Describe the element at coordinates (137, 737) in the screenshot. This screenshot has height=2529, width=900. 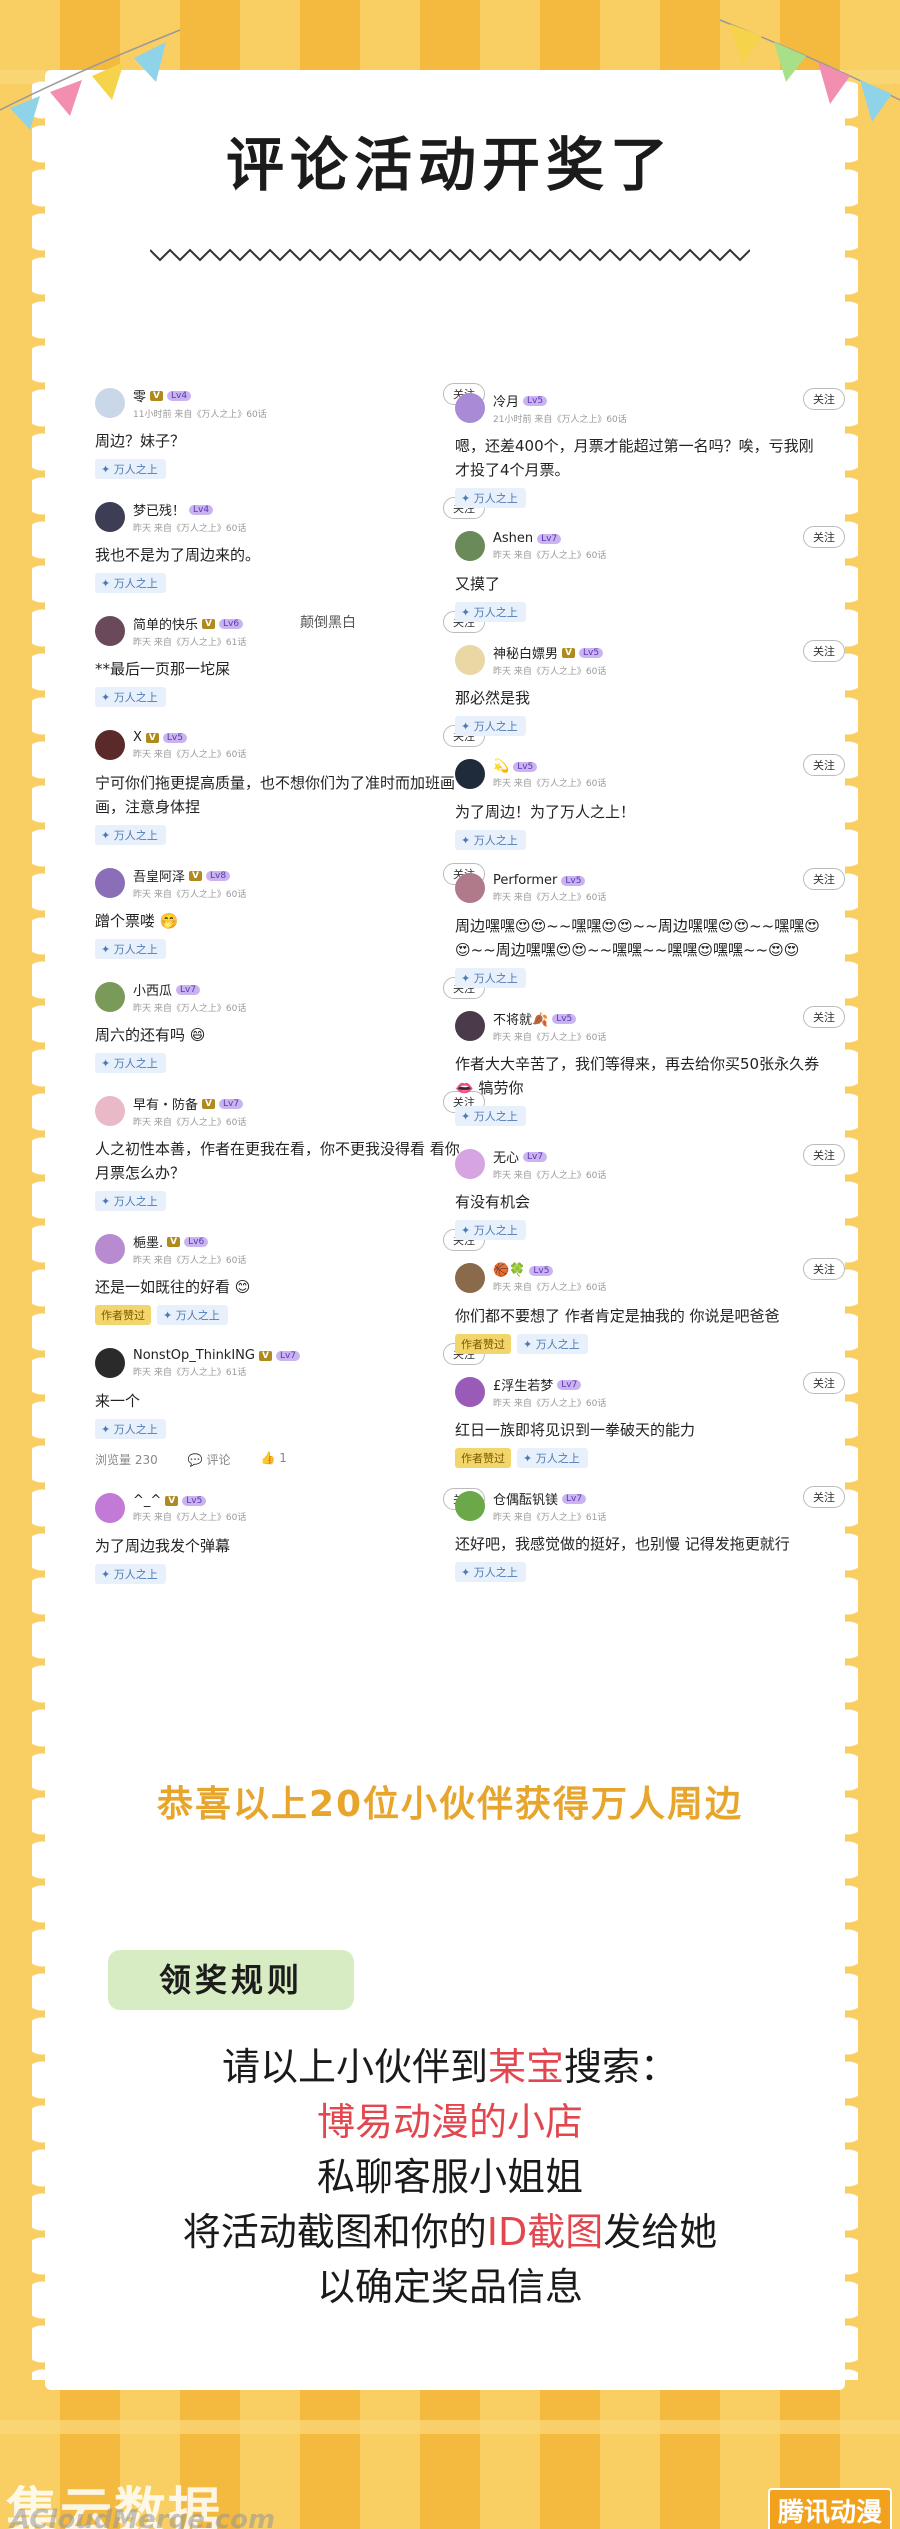
I see `user-name: X` at that location.